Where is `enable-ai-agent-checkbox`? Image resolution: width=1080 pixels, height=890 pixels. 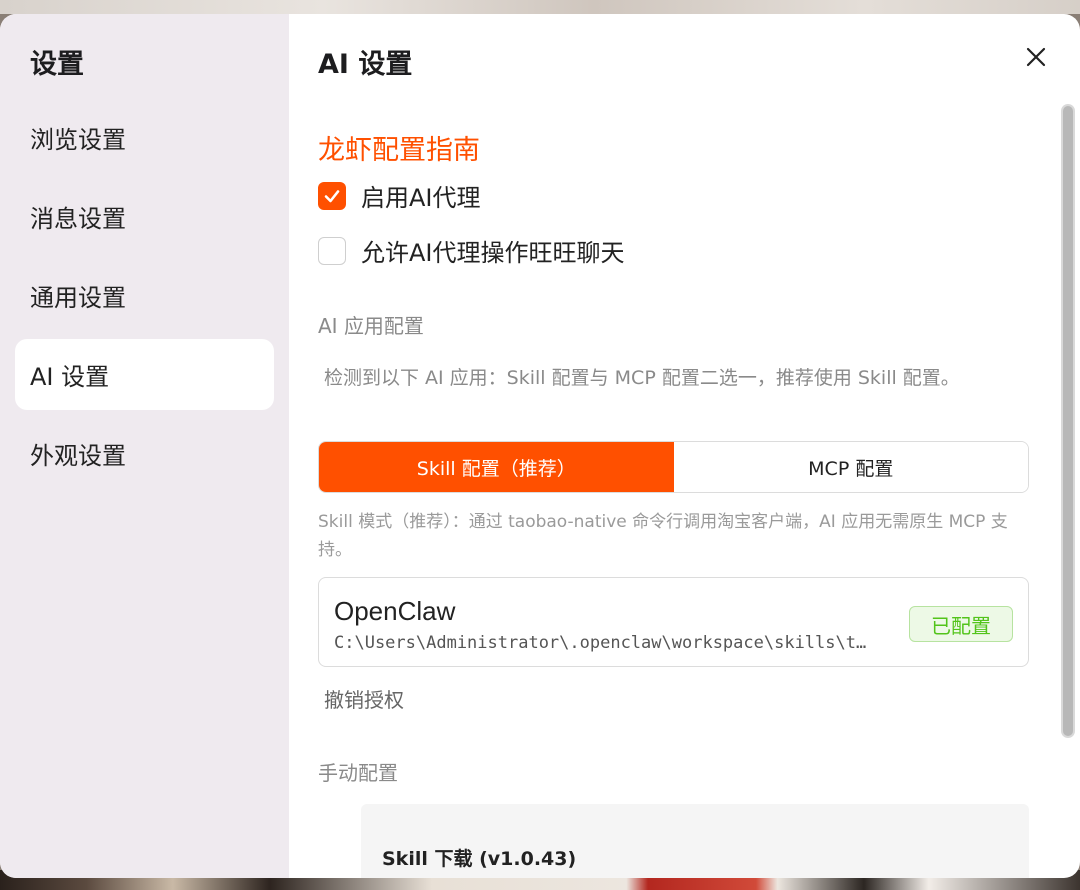
enable-ai-agent-checkbox is located at coordinates (332, 195).